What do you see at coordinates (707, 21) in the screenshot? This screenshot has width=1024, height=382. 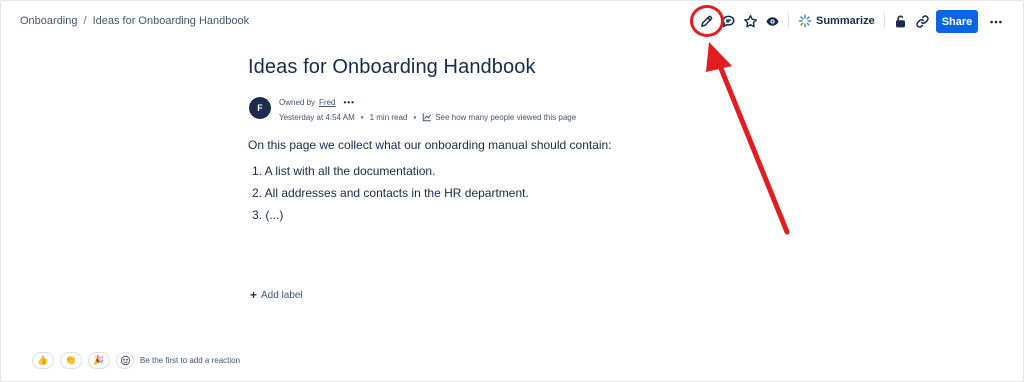 I see `edit-highlight-circle` at bounding box center [707, 21].